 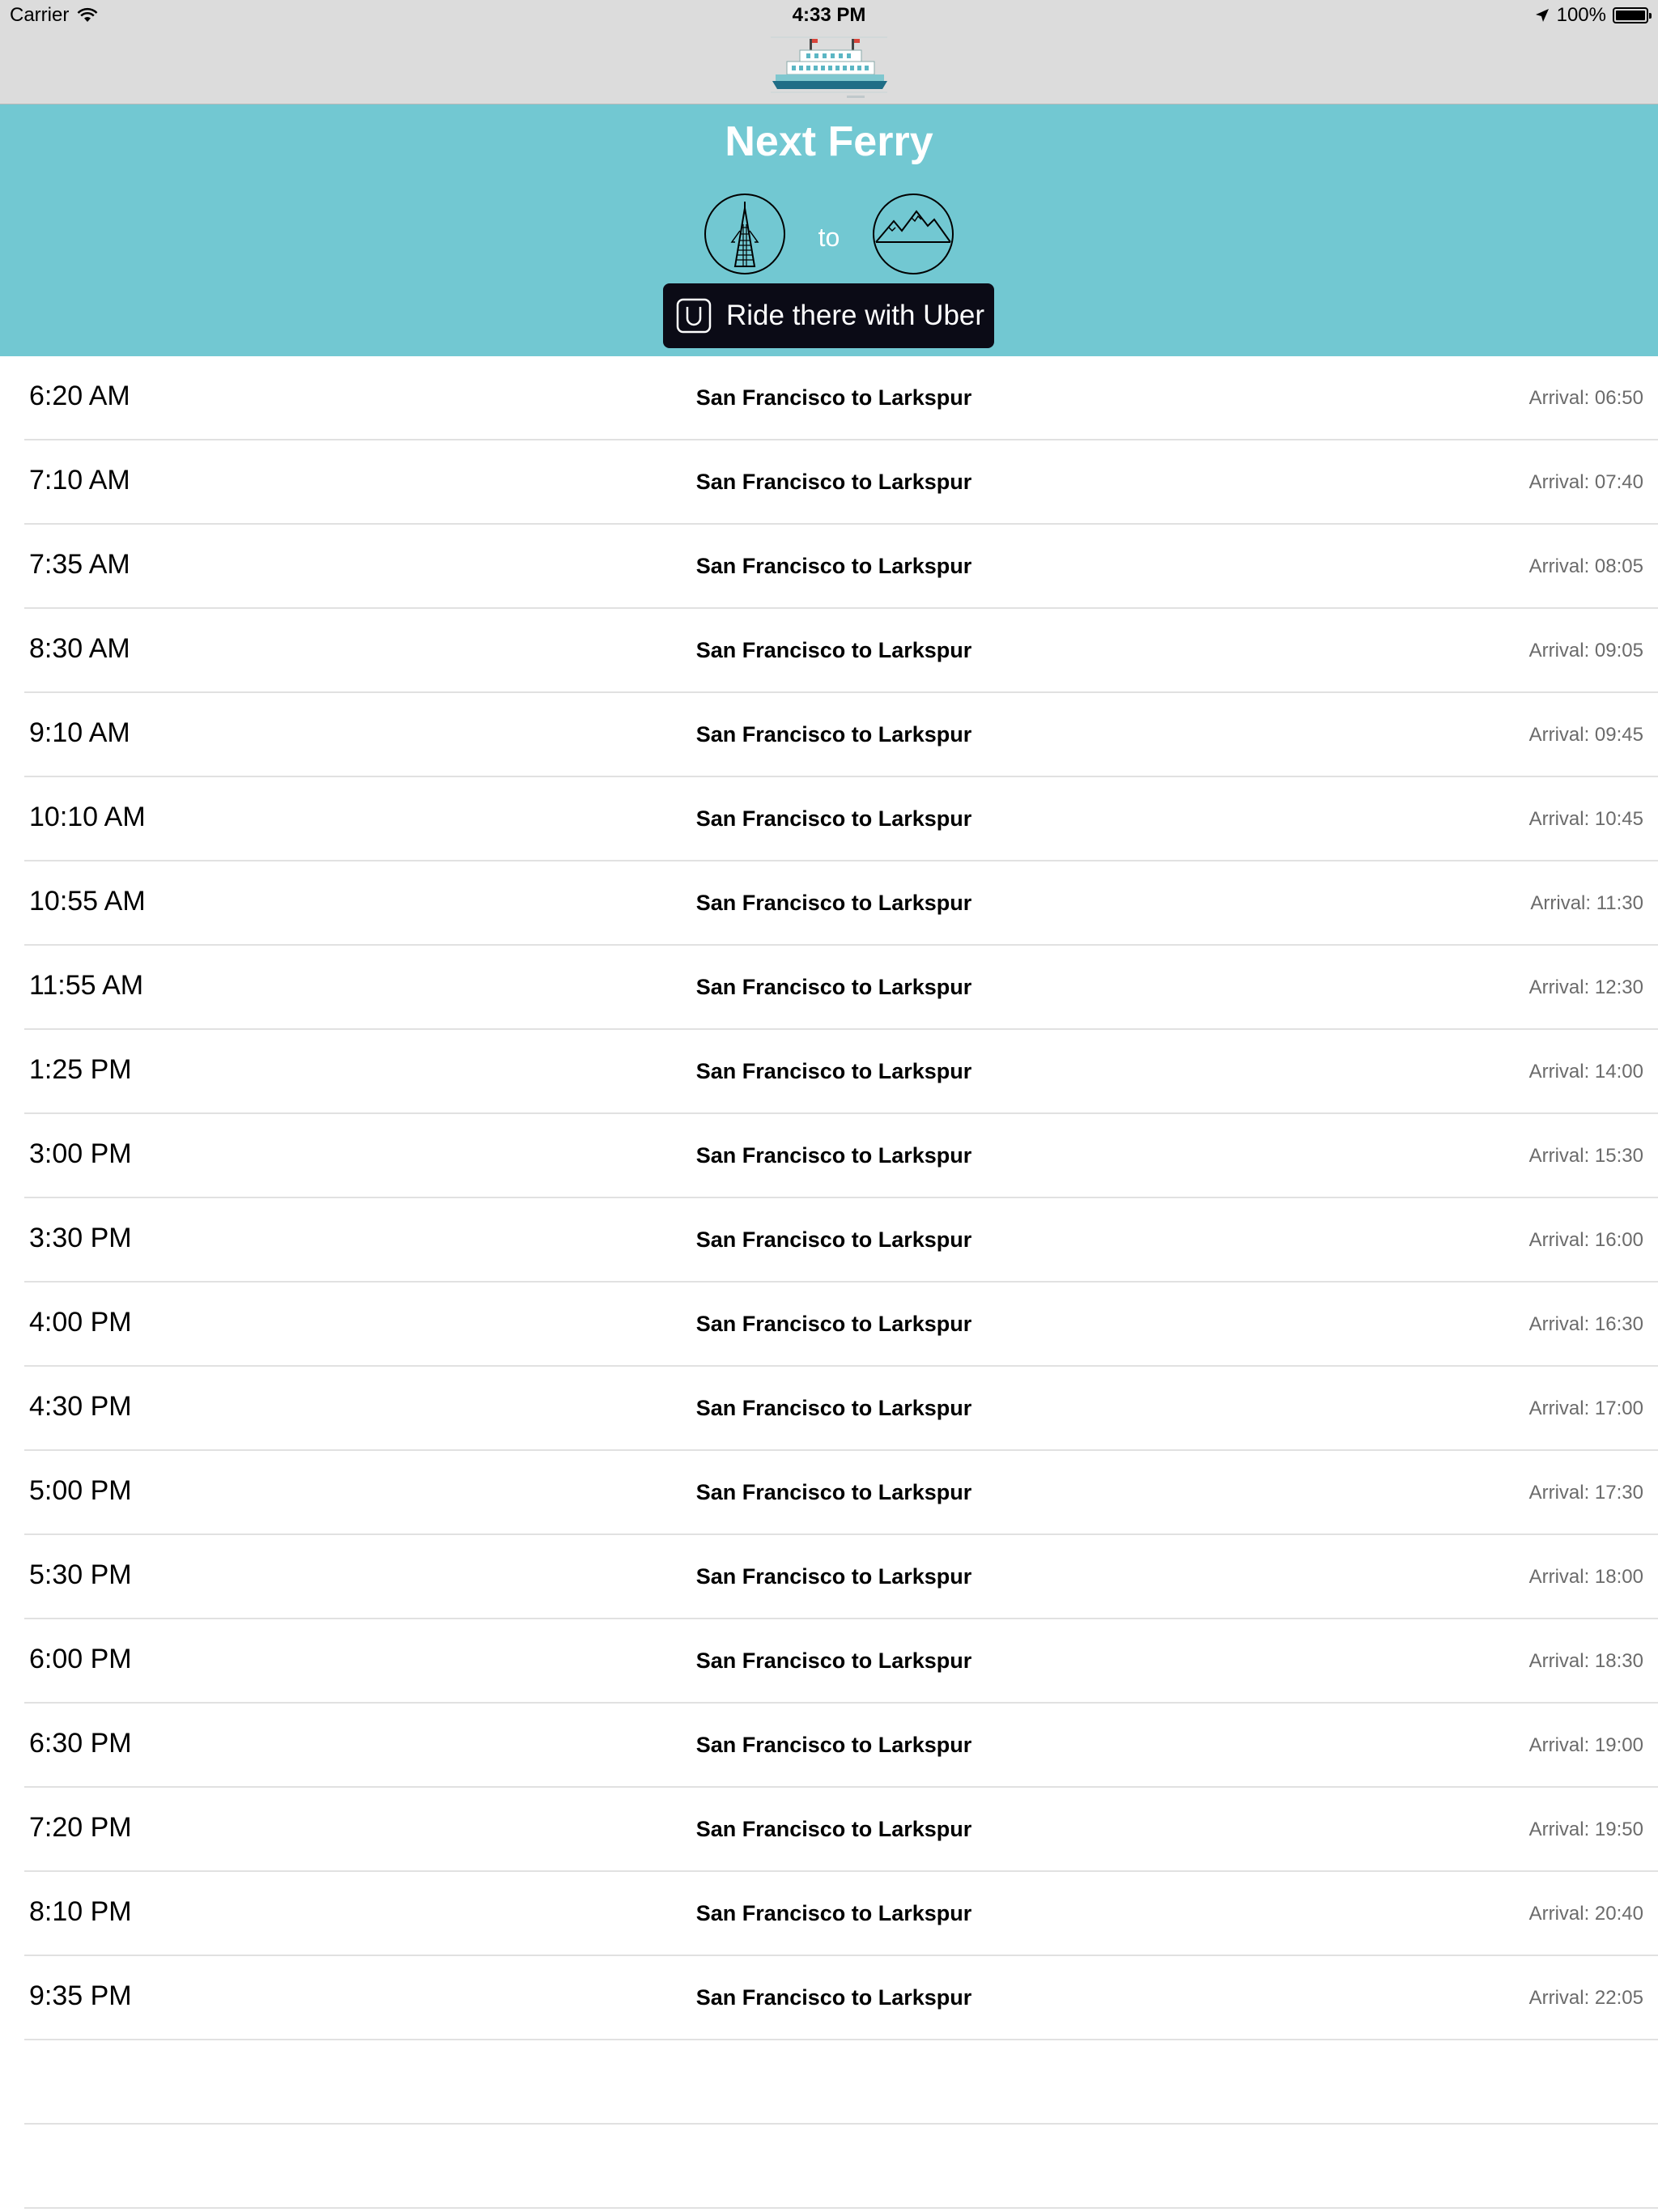 I want to click on route-header: Next Ferry to Ride there with Uber, so click(x=829, y=230).